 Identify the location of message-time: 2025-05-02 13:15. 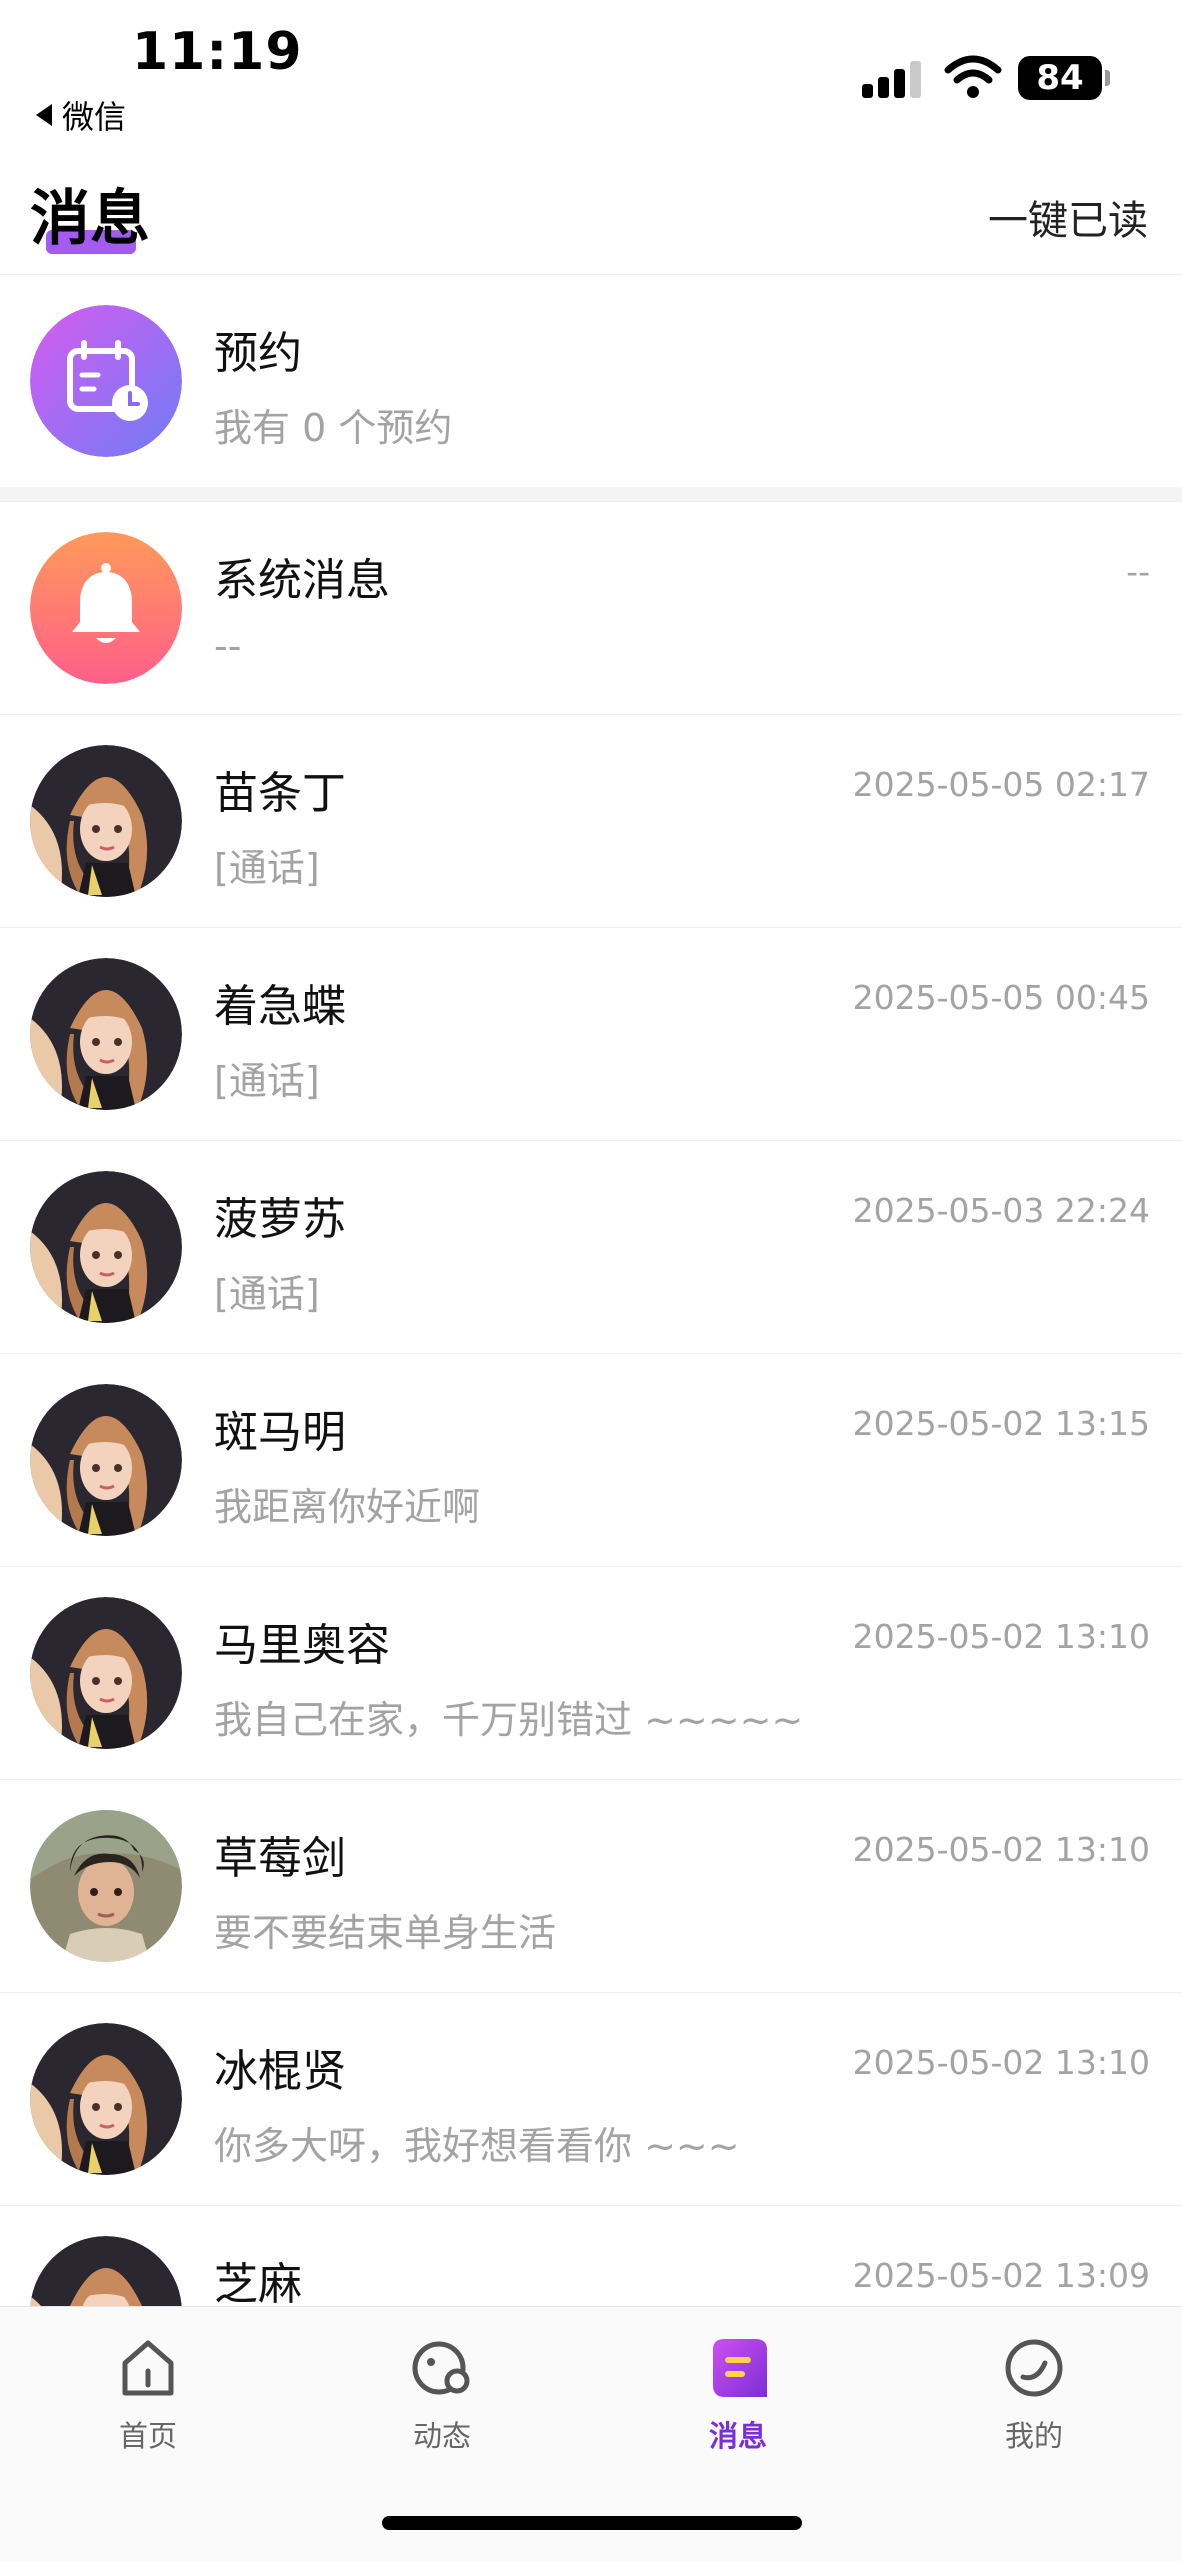
(1001, 1423).